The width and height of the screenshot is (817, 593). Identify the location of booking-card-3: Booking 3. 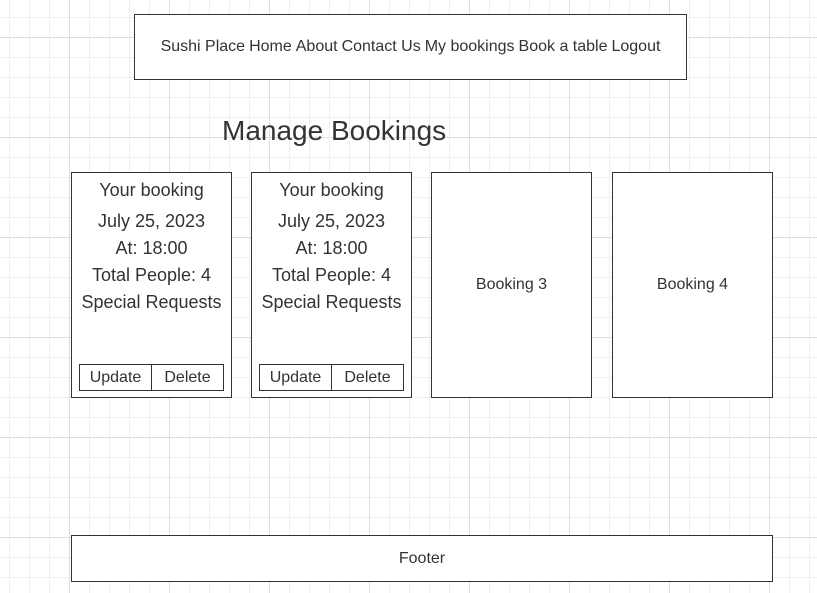
(511, 285).